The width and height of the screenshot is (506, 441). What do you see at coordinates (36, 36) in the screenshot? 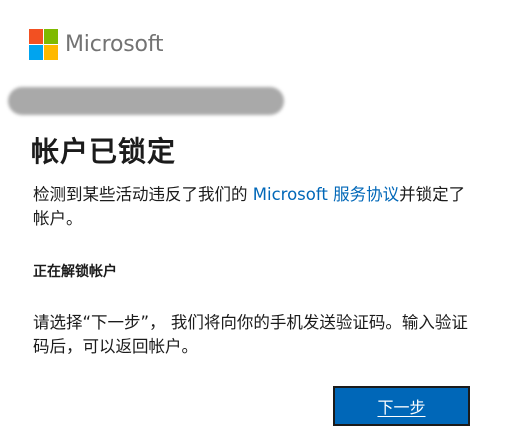
I see `logo-square-red` at bounding box center [36, 36].